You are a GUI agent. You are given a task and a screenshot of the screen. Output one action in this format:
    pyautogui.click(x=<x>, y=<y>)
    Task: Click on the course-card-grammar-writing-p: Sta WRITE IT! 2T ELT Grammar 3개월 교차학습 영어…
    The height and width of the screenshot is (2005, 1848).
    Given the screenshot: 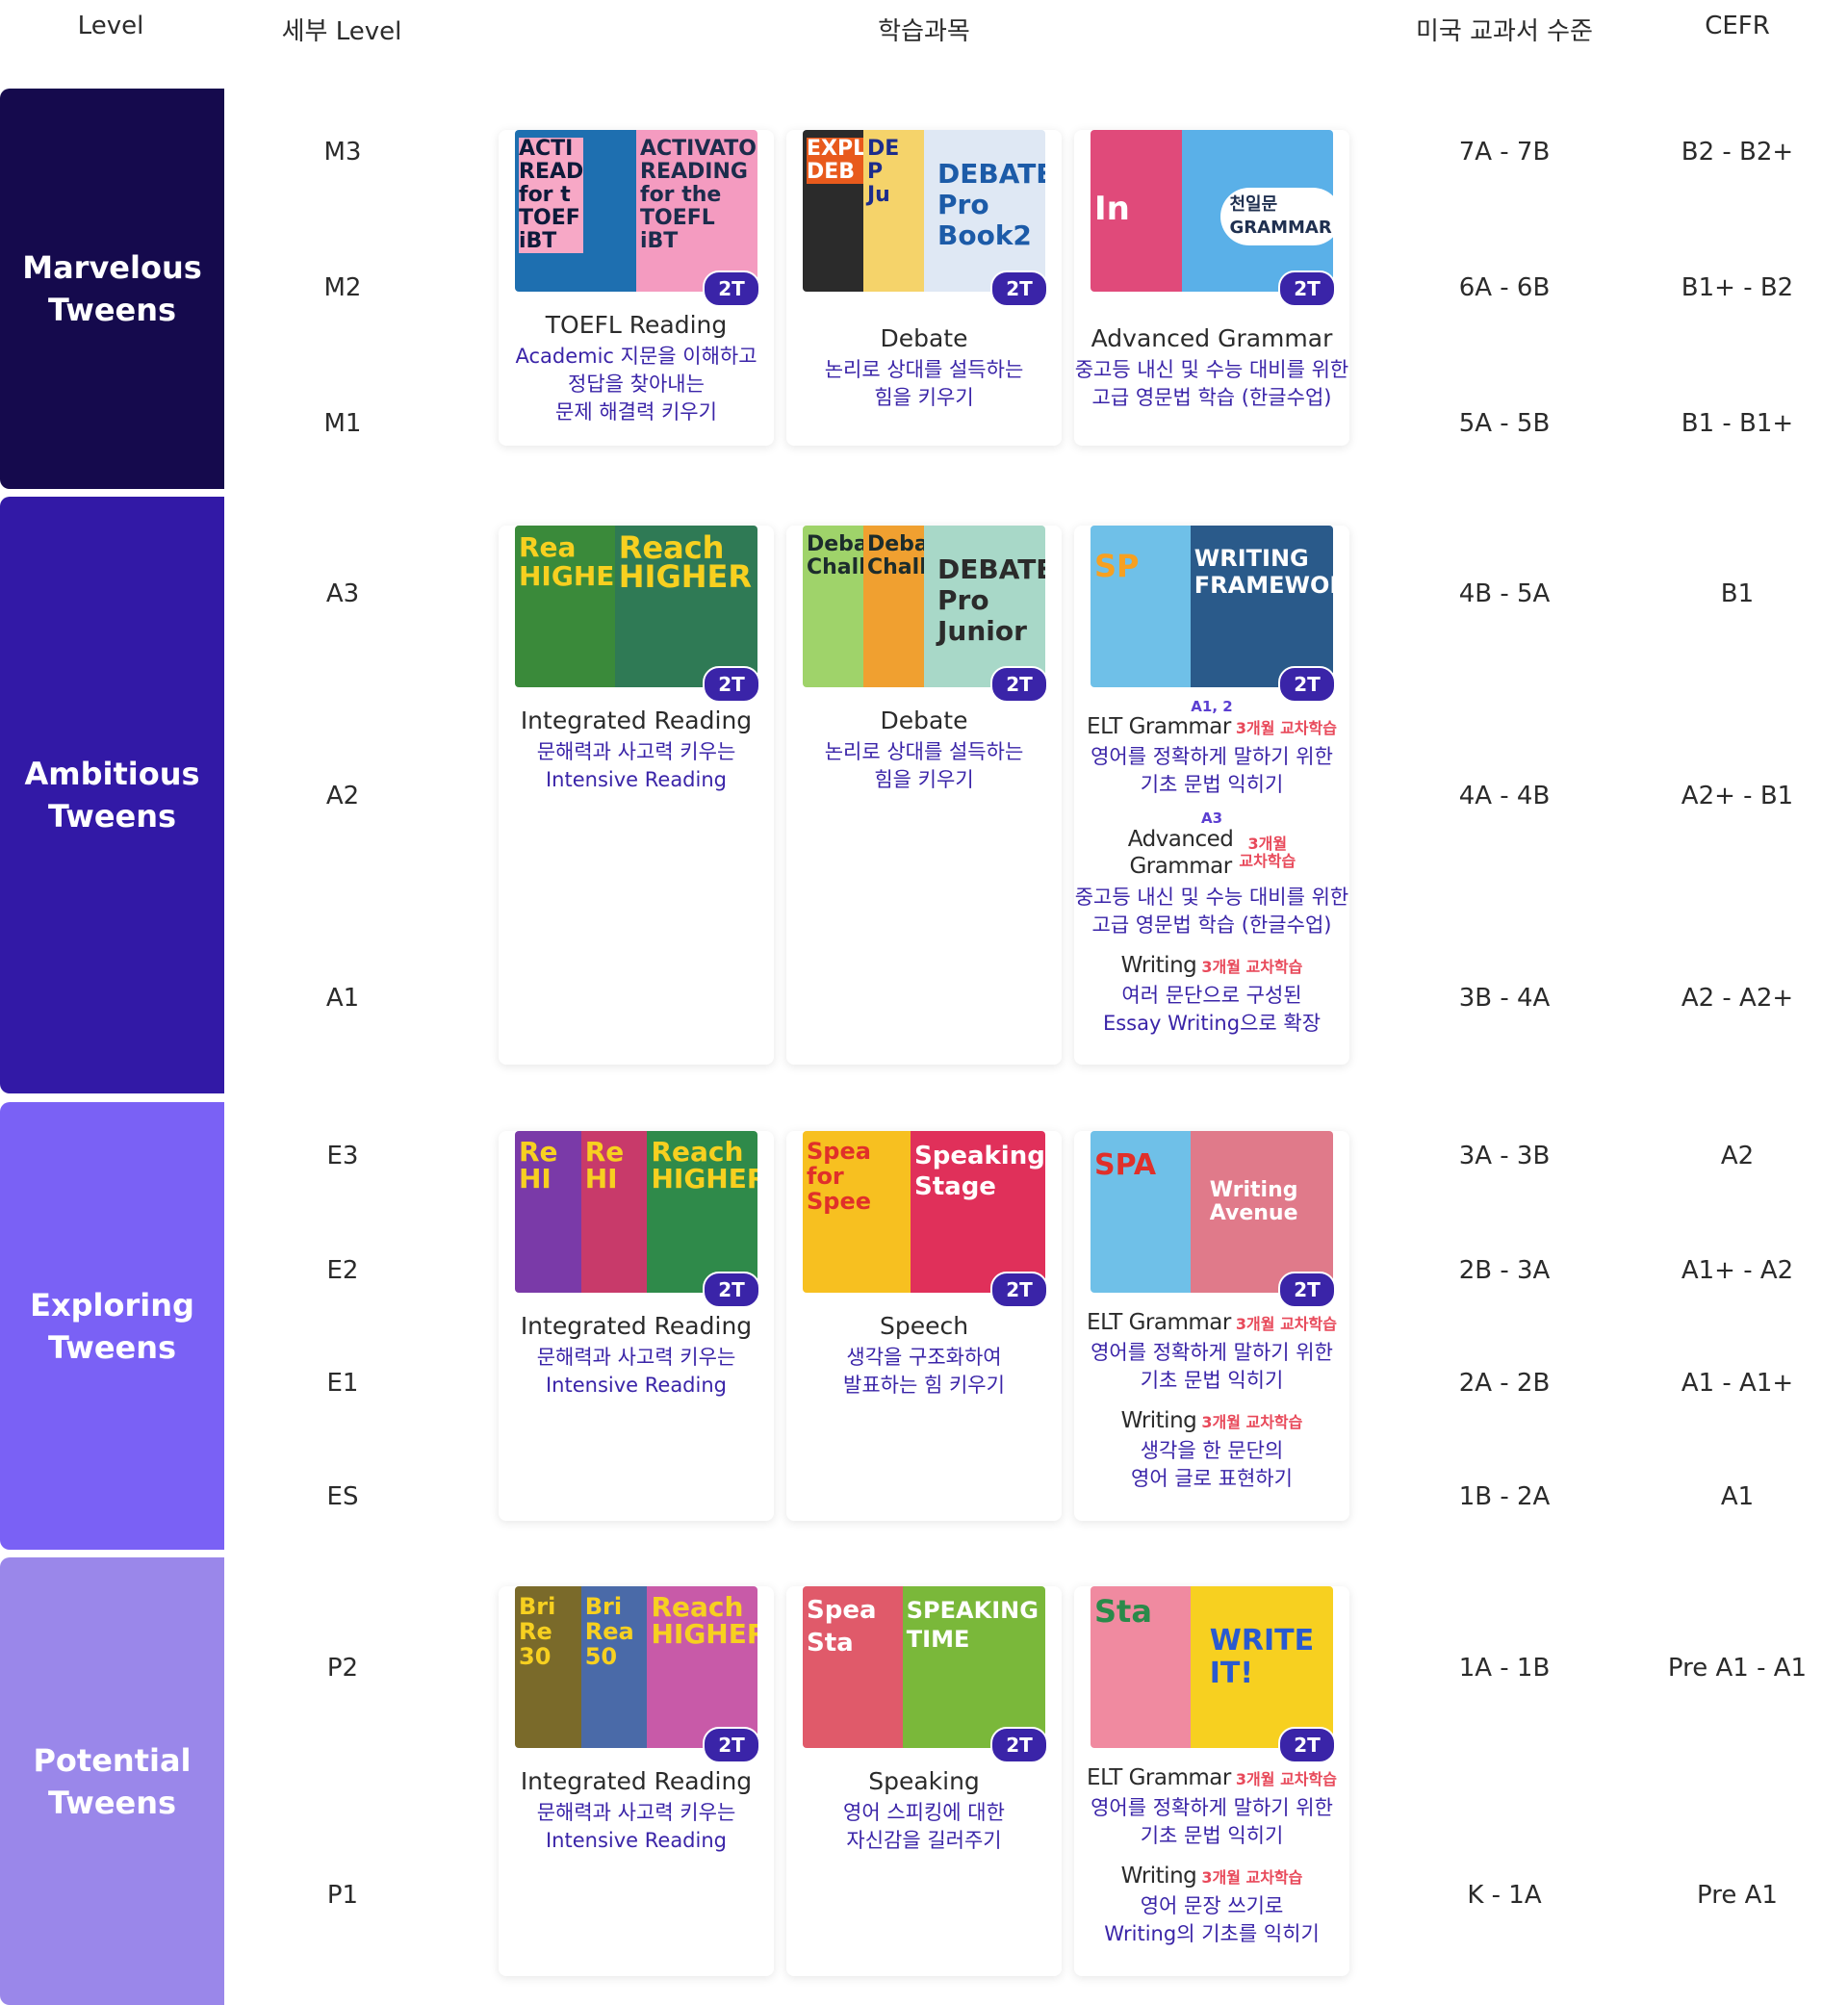 What is the action you would take?
    pyautogui.click(x=1211, y=1781)
    